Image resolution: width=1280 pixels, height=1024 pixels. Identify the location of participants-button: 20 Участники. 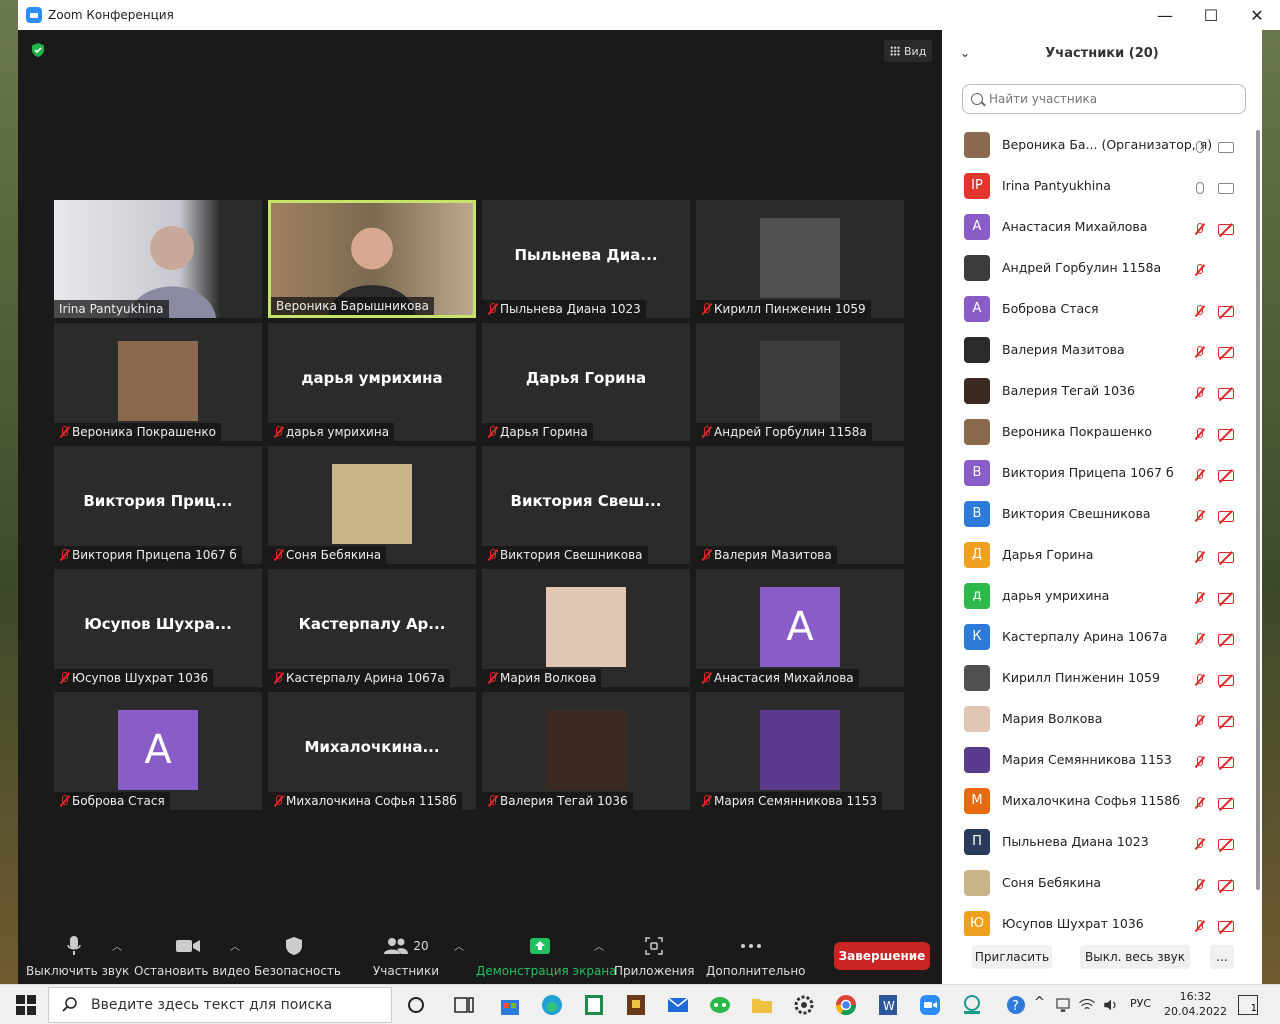
(406, 956).